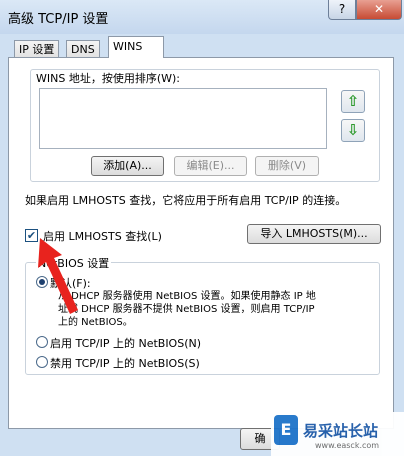  I want to click on tab-wins: WINS, so click(136, 47).